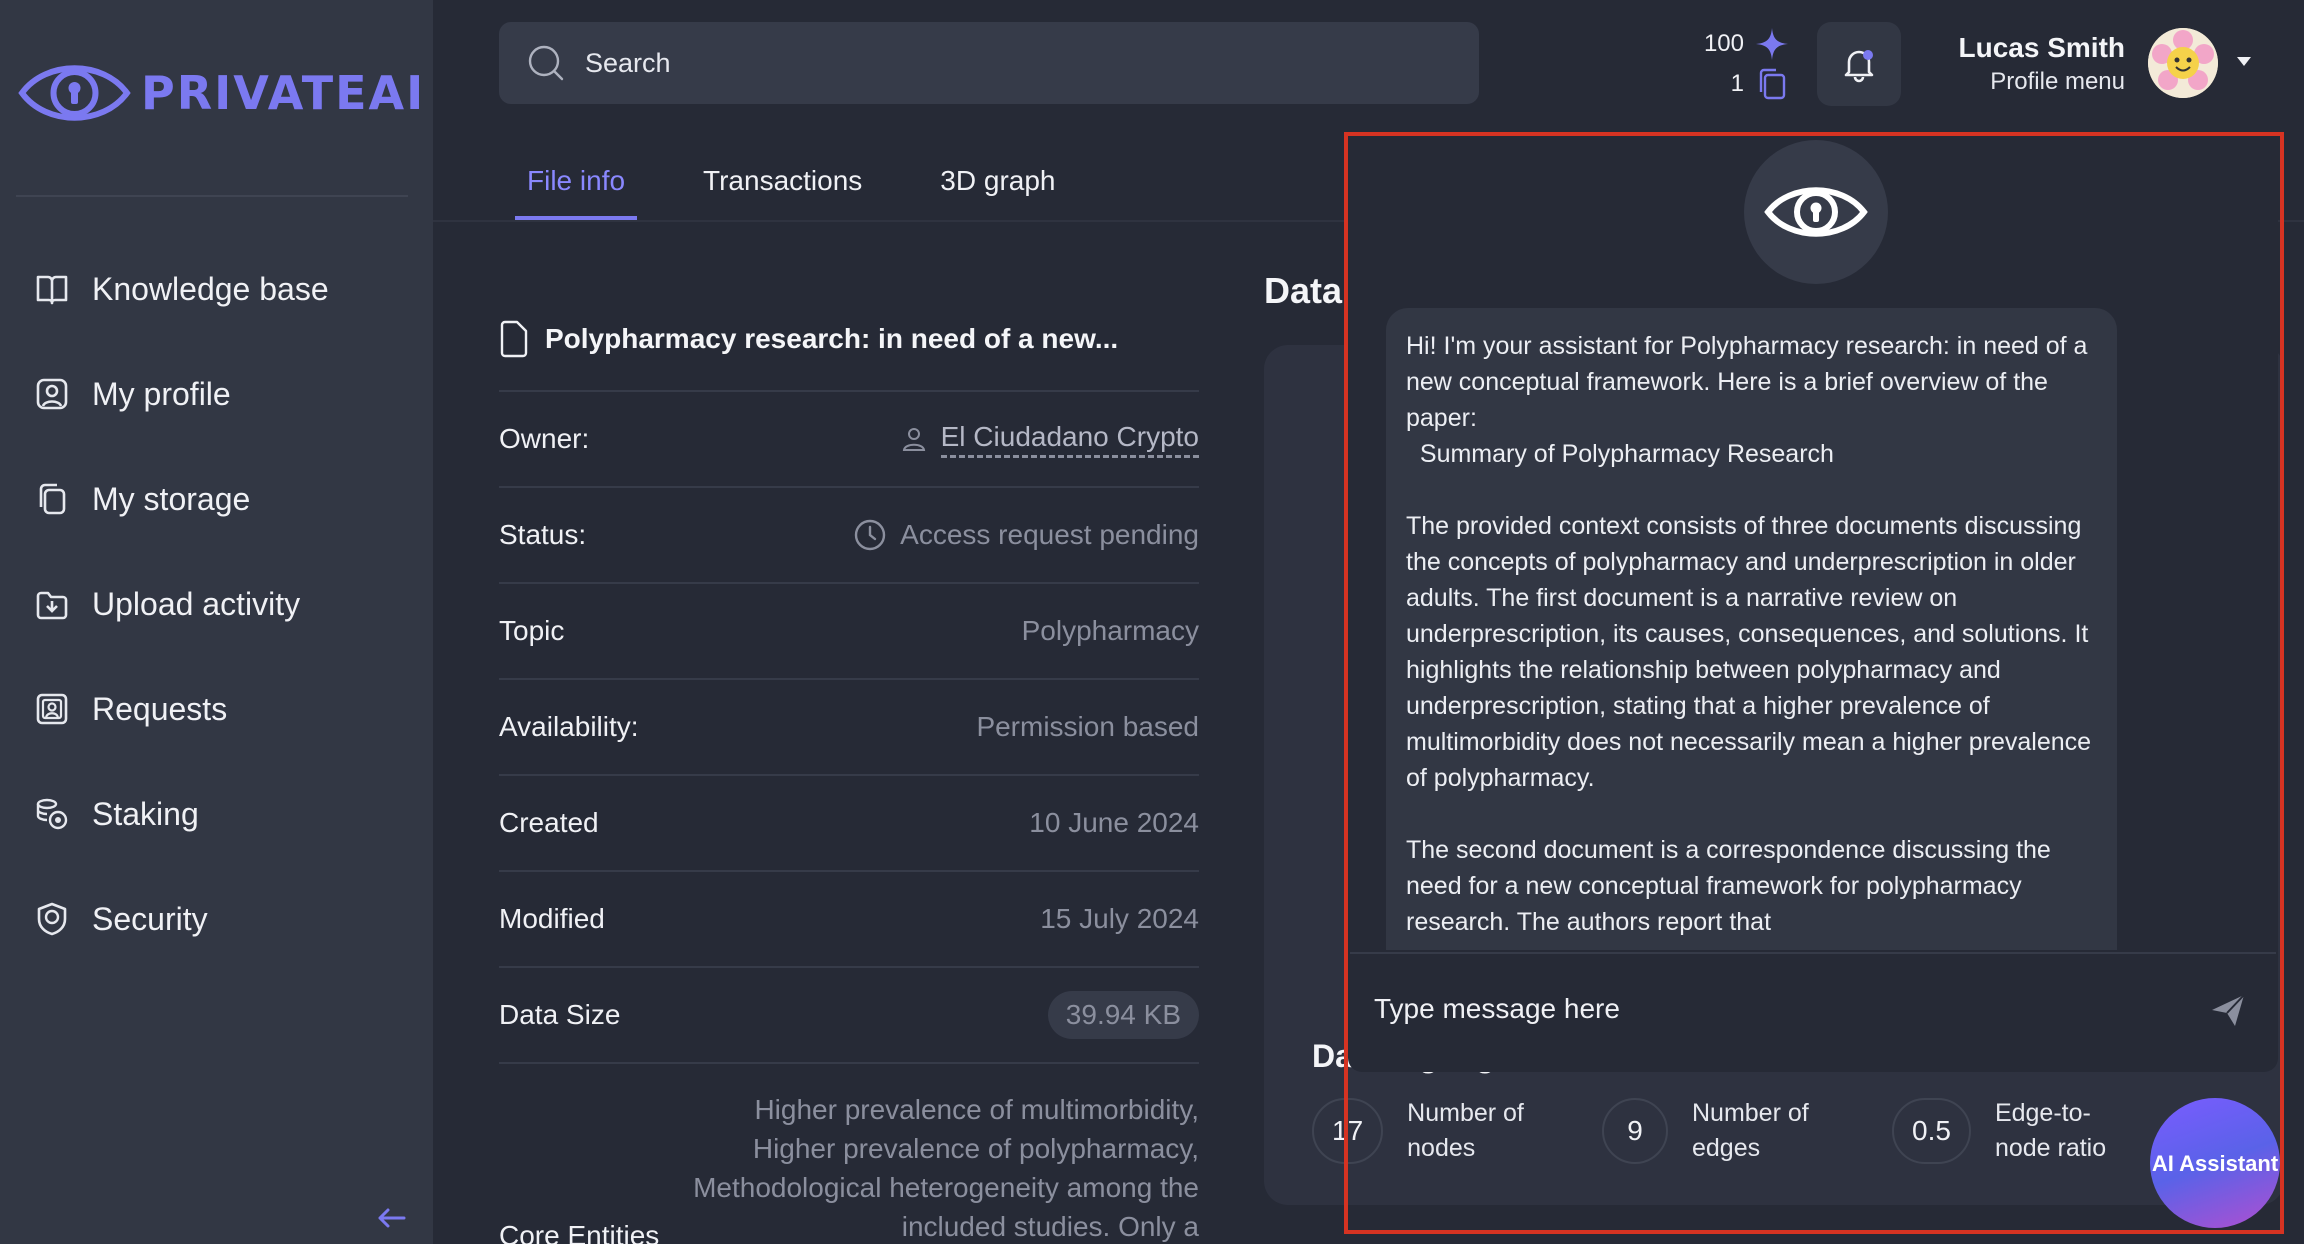  What do you see at coordinates (997, 190) in the screenshot?
I see `tab-3d-graph: 3D graph` at bounding box center [997, 190].